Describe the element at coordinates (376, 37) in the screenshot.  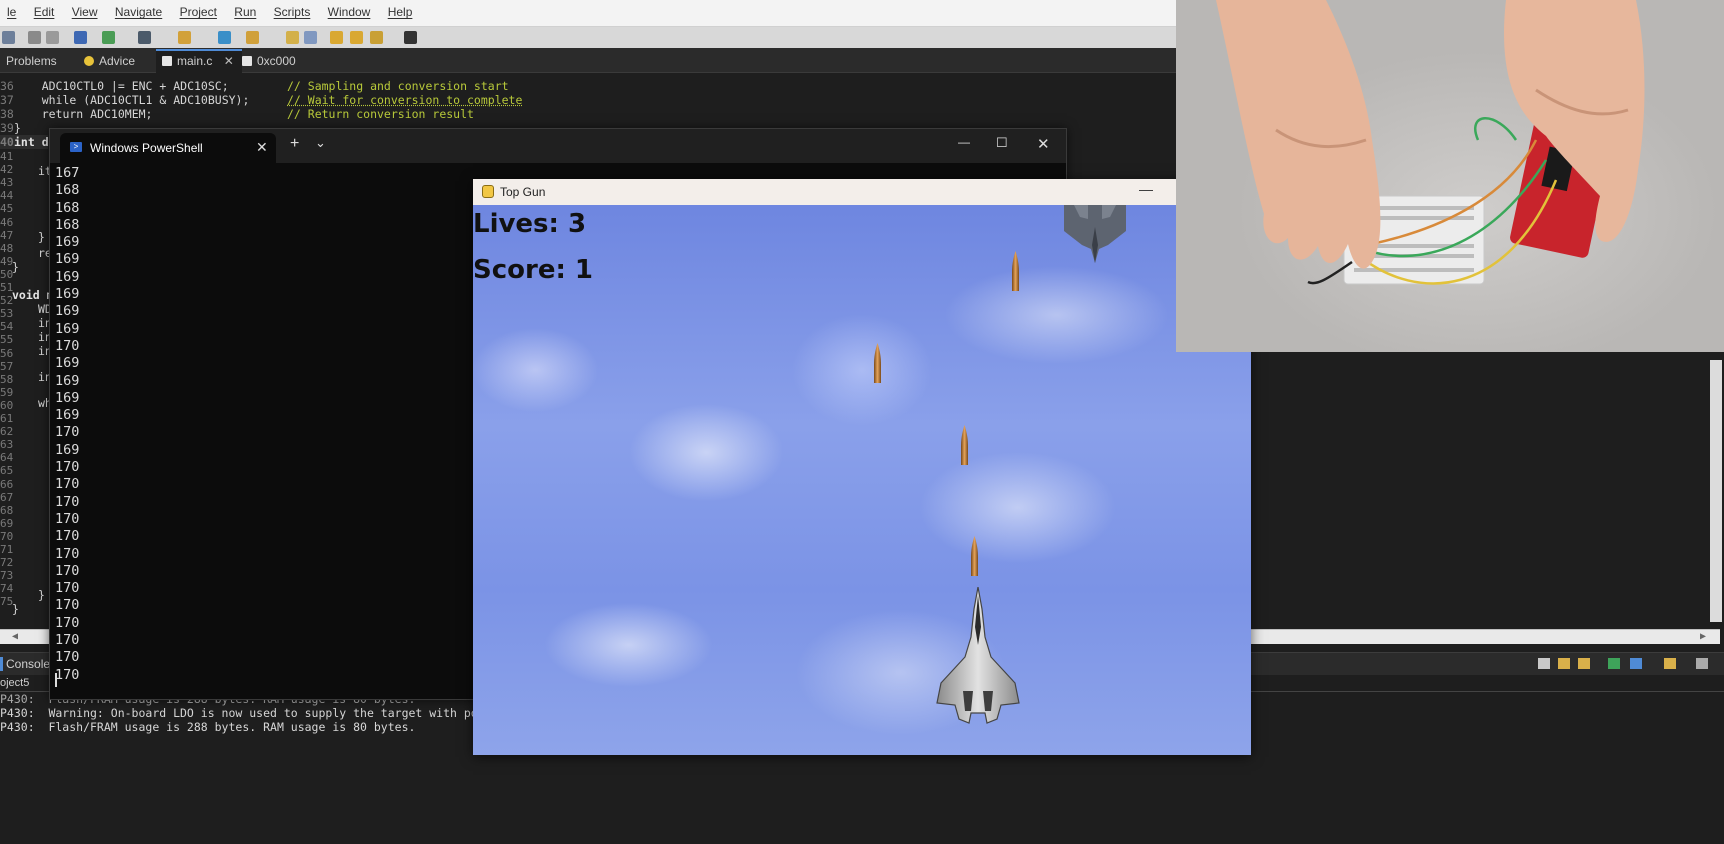
I see `back-icon` at that location.